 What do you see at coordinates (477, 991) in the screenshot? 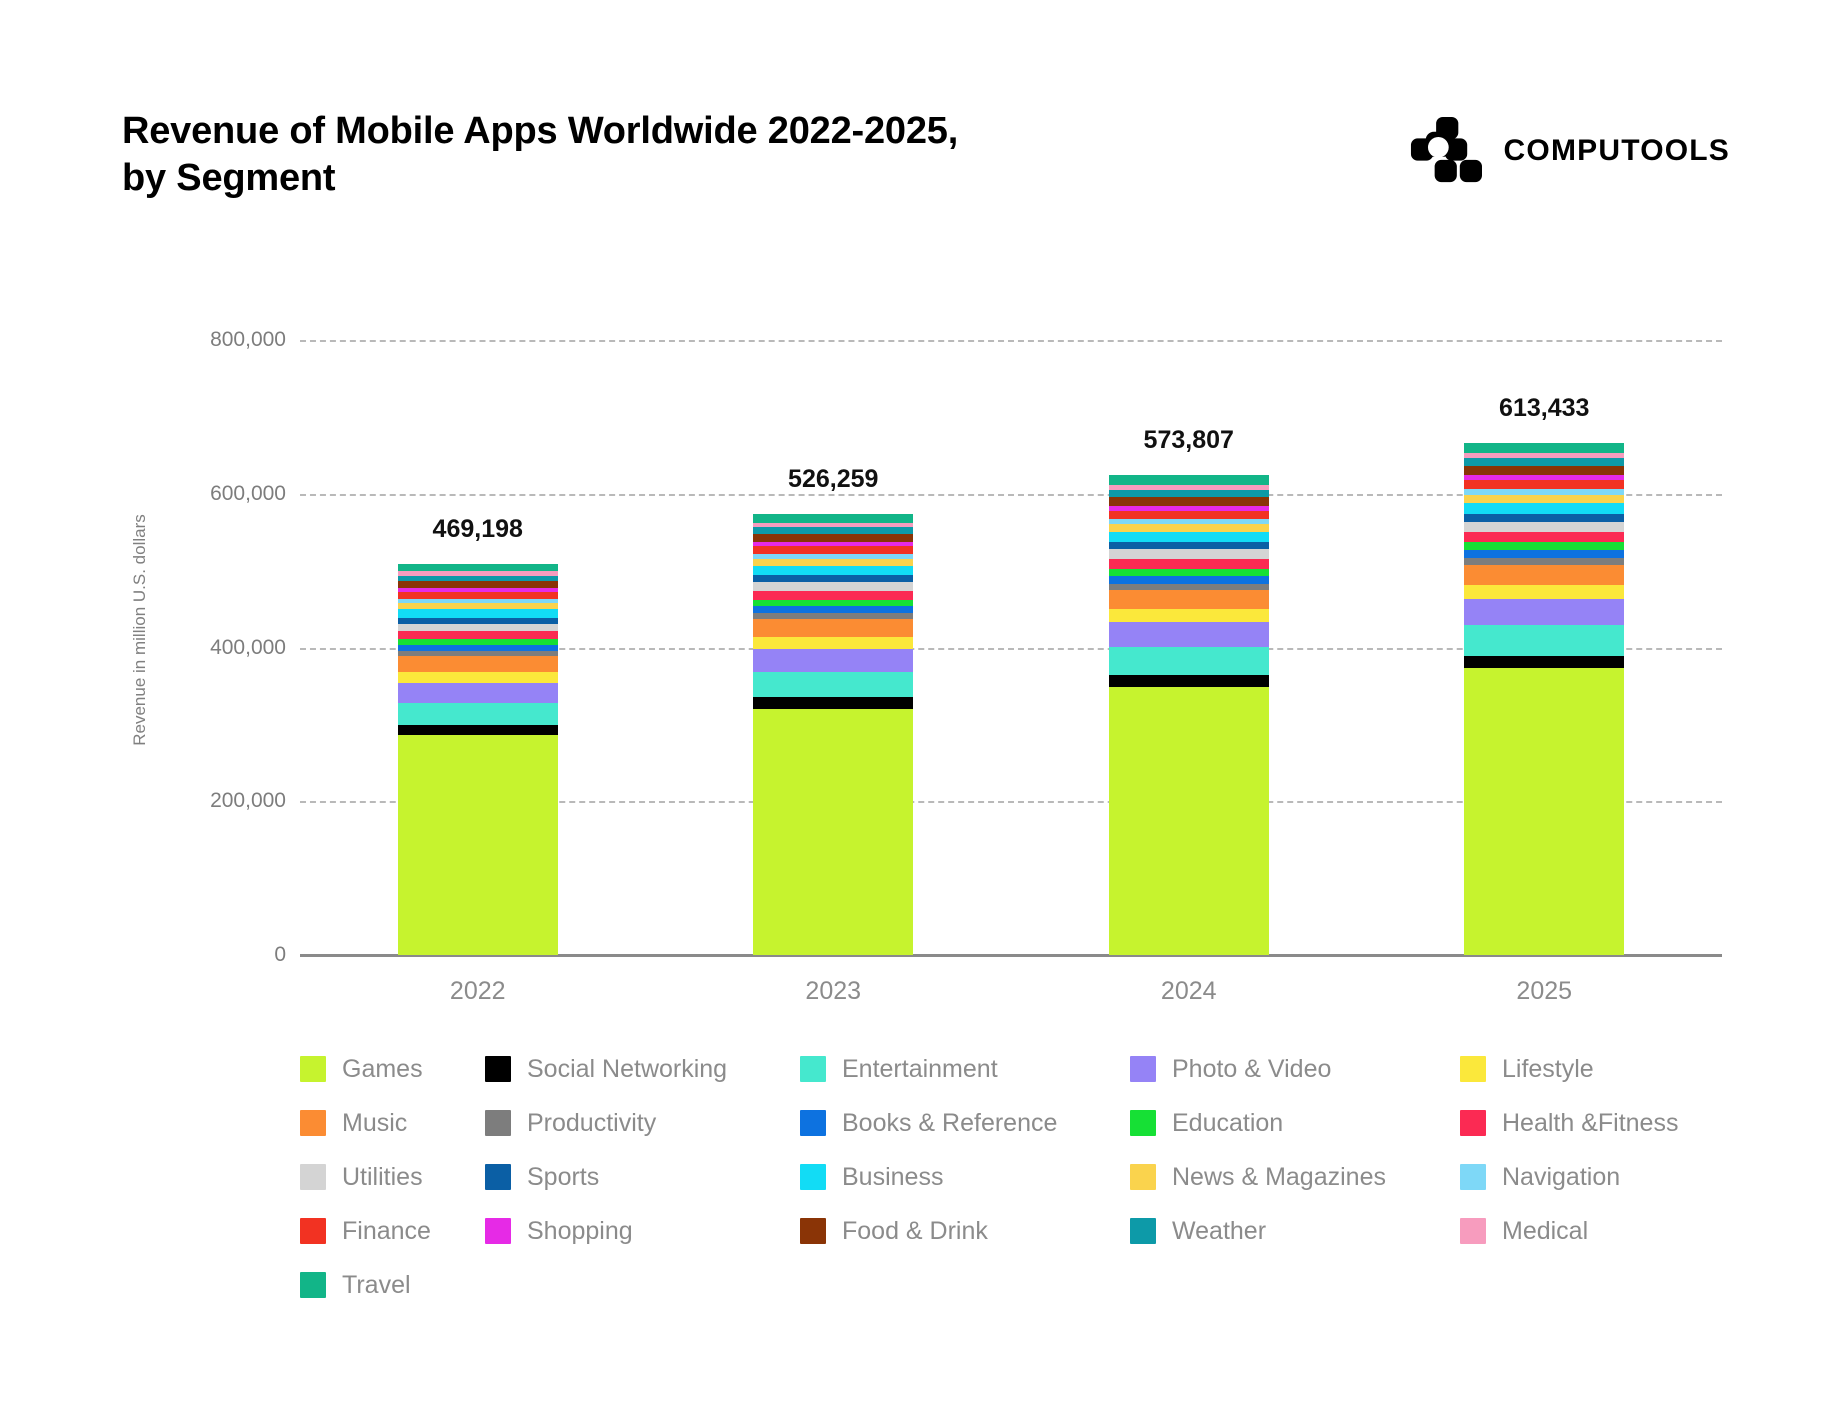
I see `x-axis-tick-label: 2022` at bounding box center [477, 991].